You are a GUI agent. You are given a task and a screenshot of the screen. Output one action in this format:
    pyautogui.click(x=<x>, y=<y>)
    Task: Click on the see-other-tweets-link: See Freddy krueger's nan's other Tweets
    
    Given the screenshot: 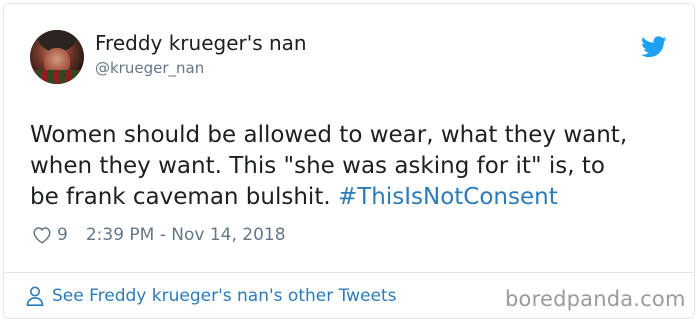 What is the action you would take?
    pyautogui.click(x=211, y=296)
    